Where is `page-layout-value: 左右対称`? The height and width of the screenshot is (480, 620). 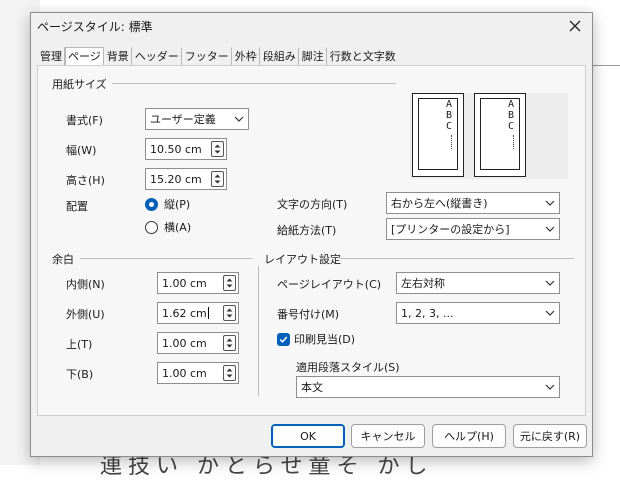 page-layout-value: 左右対称 is located at coordinates (423, 283).